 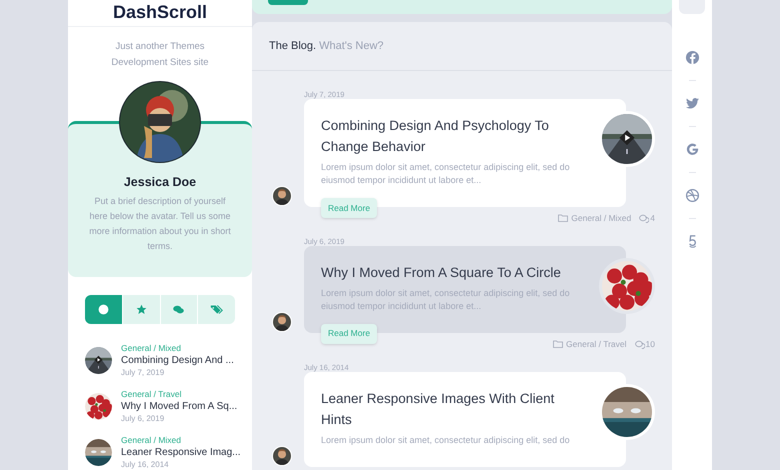 I want to click on post-title: Leaner Responsive Images With Client Hints, so click(x=448, y=409).